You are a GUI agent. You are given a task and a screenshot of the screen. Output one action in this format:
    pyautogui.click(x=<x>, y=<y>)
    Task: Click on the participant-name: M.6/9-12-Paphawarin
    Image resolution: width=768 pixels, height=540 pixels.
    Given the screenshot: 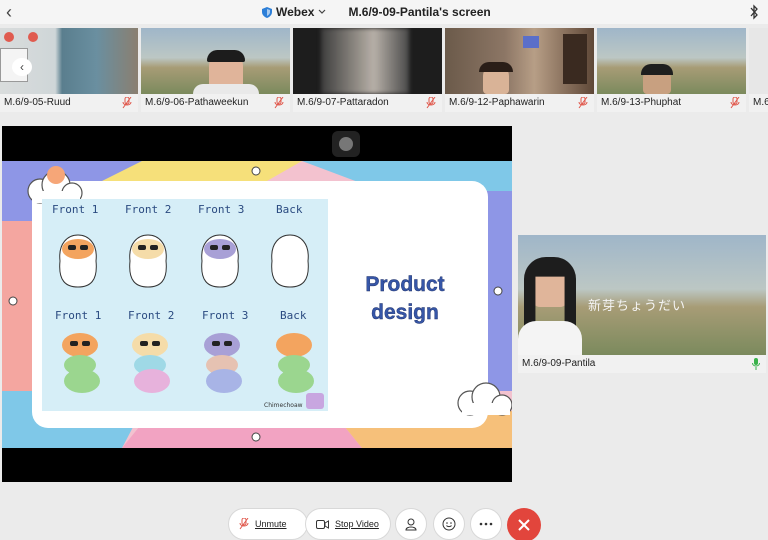 What is the action you would take?
    pyautogui.click(x=497, y=102)
    